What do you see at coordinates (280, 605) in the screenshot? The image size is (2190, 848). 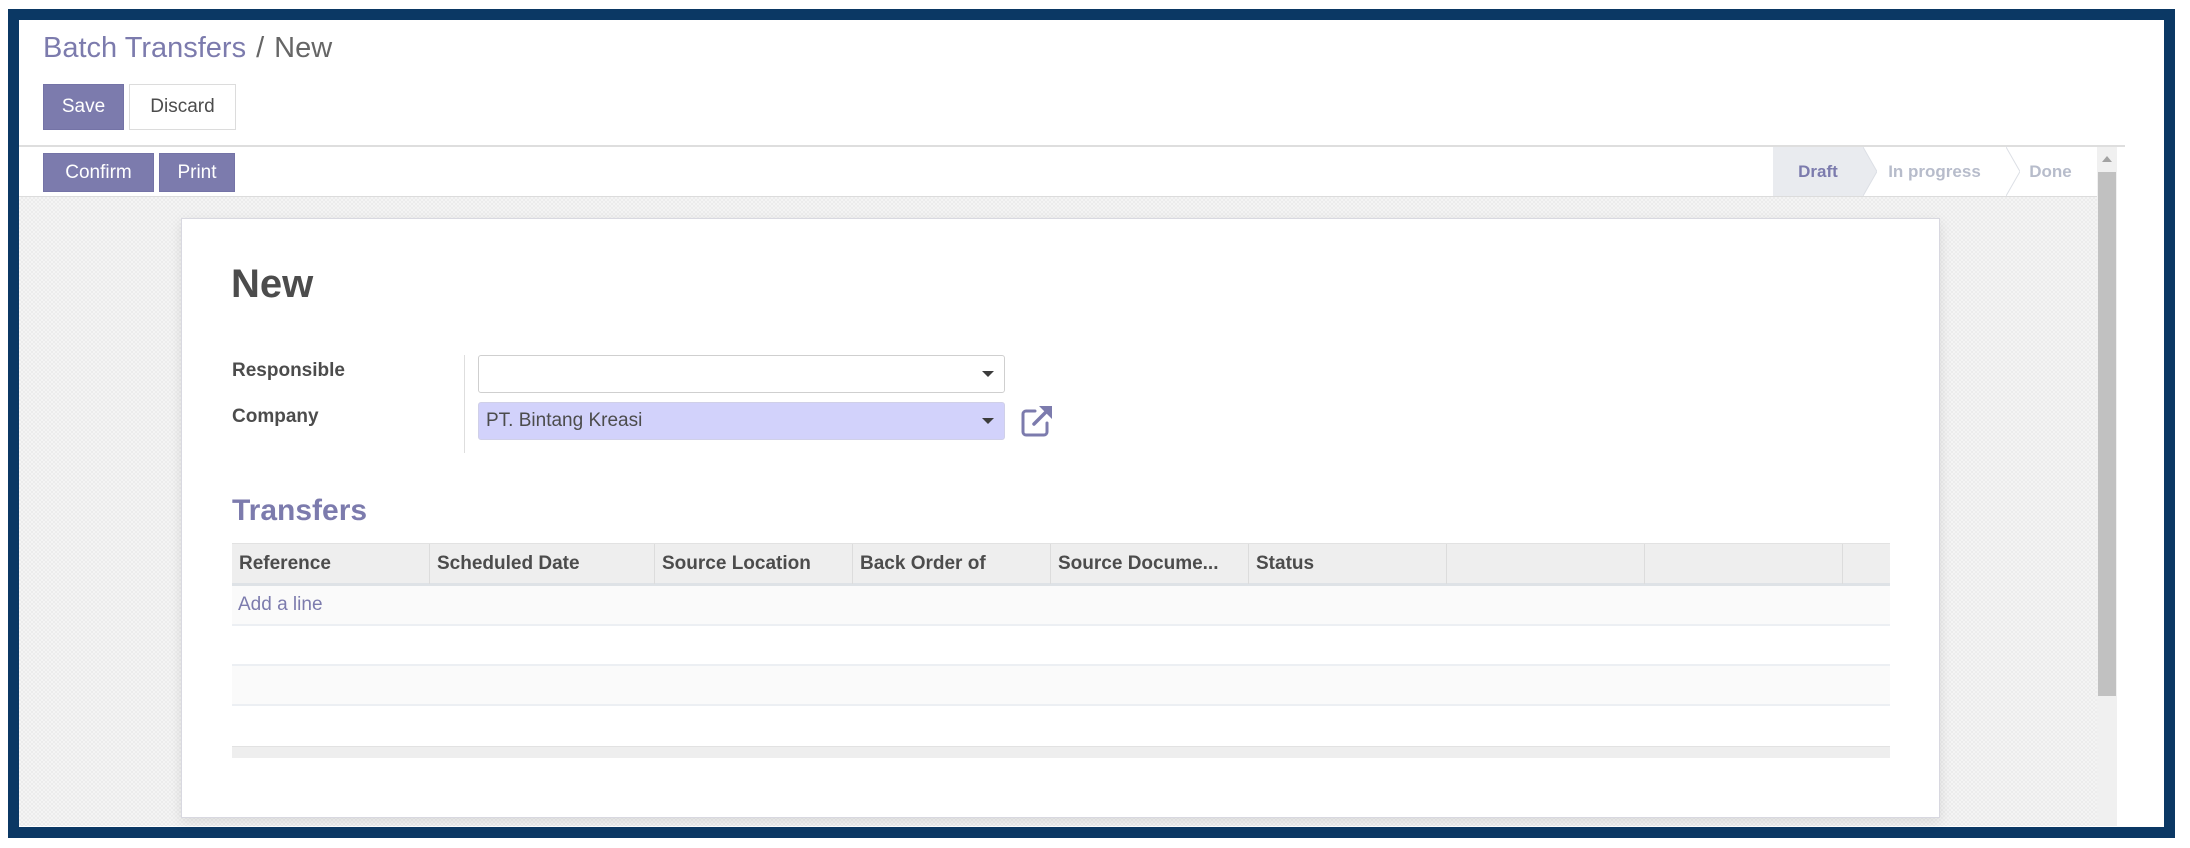 I see `add-a-line-link: Add a line` at bounding box center [280, 605].